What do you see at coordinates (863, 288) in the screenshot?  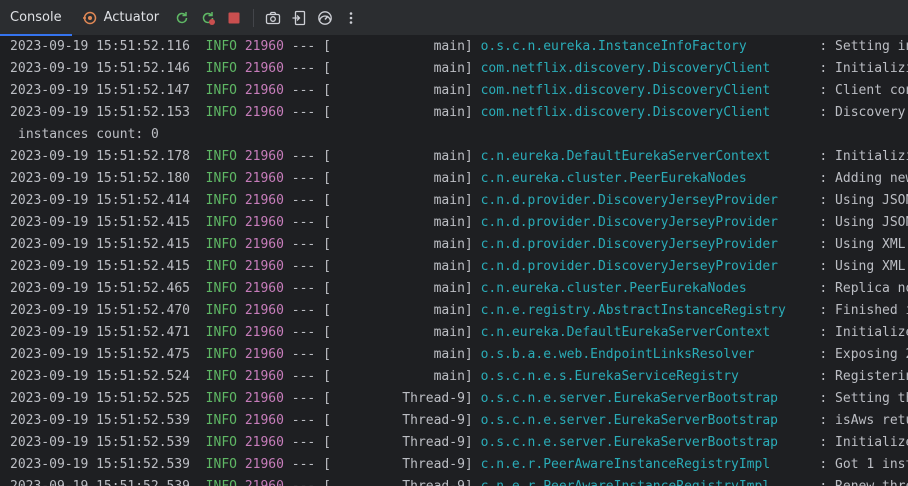 I see `log-message: : Replica nod` at bounding box center [863, 288].